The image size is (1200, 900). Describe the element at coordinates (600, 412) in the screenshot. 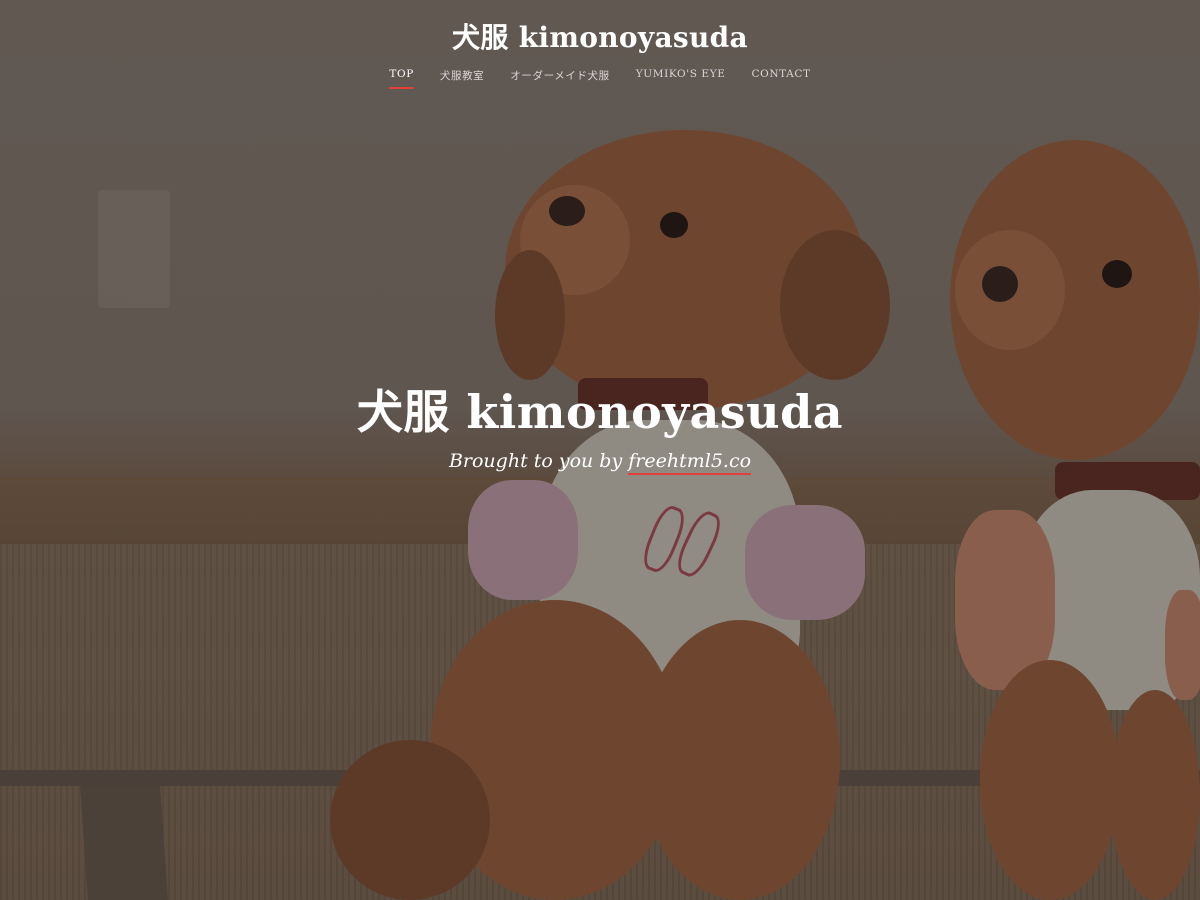

I see `hero-title: 犬服 kimonoyasuda` at that location.